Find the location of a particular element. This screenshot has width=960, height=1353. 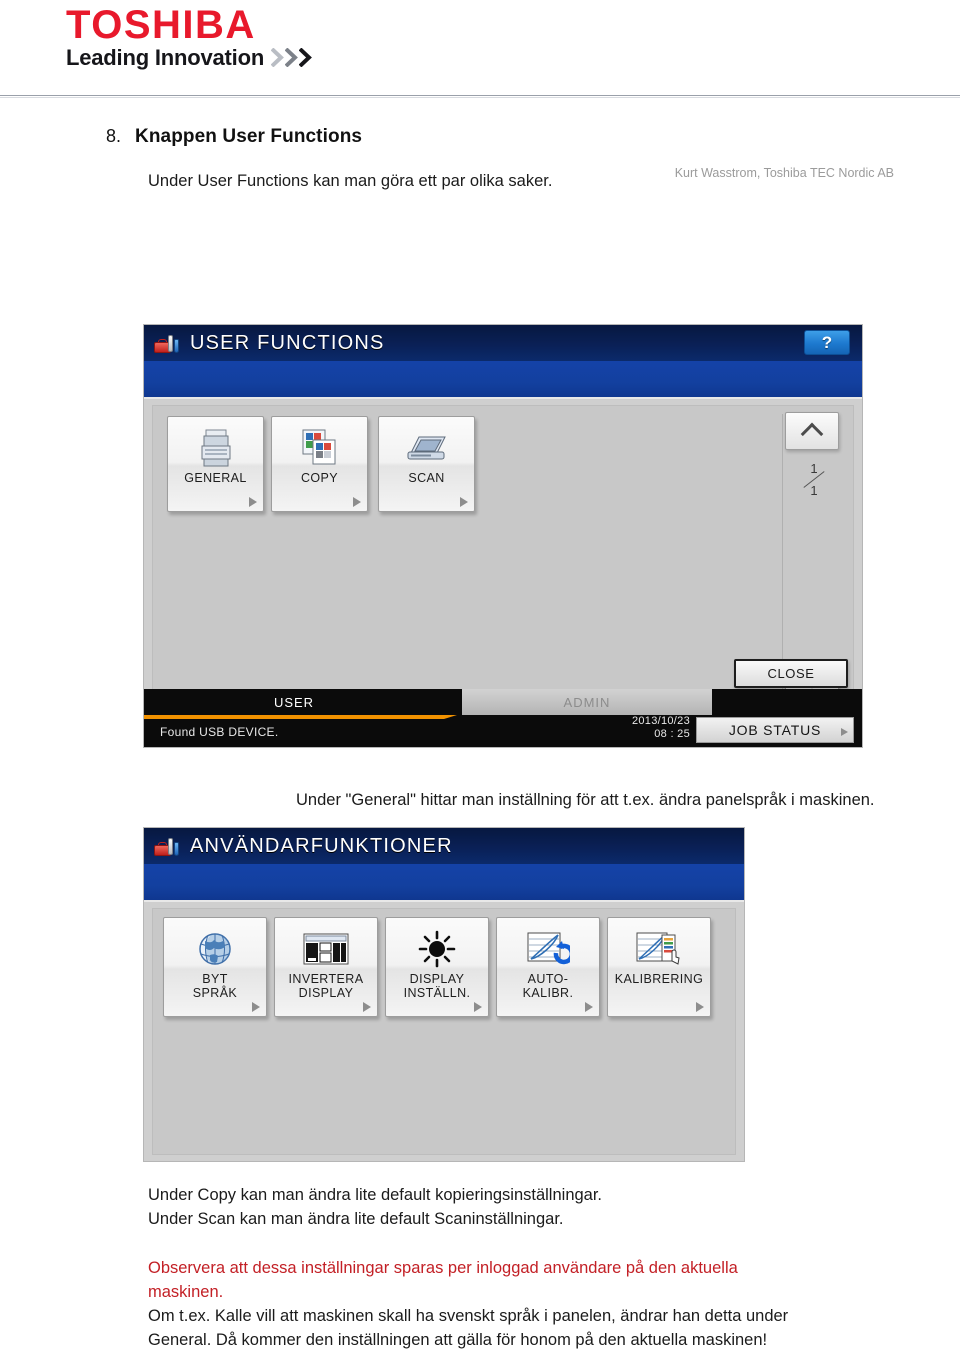

header-divider-light is located at coordinates (480, 97).